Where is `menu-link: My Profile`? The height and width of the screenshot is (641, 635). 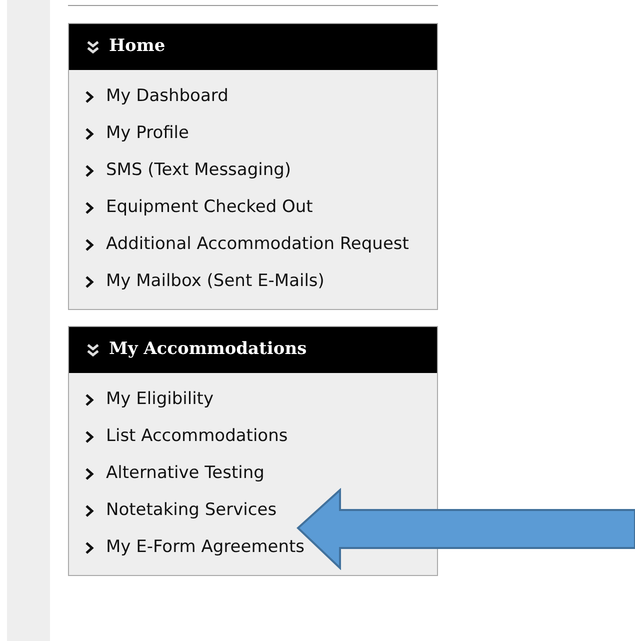
menu-link: My Profile is located at coordinates (147, 133).